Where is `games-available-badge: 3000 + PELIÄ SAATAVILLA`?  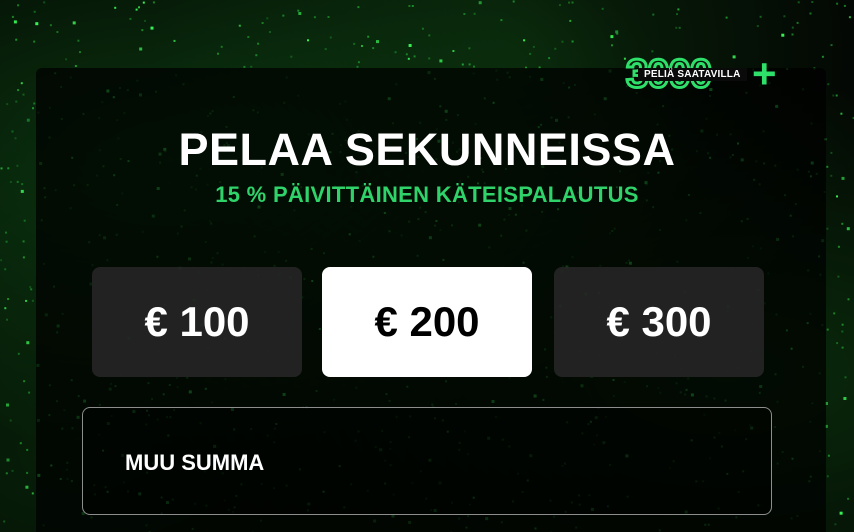 games-available-badge: 3000 + PELIÄ SAATAVILLA is located at coordinates (703, 74).